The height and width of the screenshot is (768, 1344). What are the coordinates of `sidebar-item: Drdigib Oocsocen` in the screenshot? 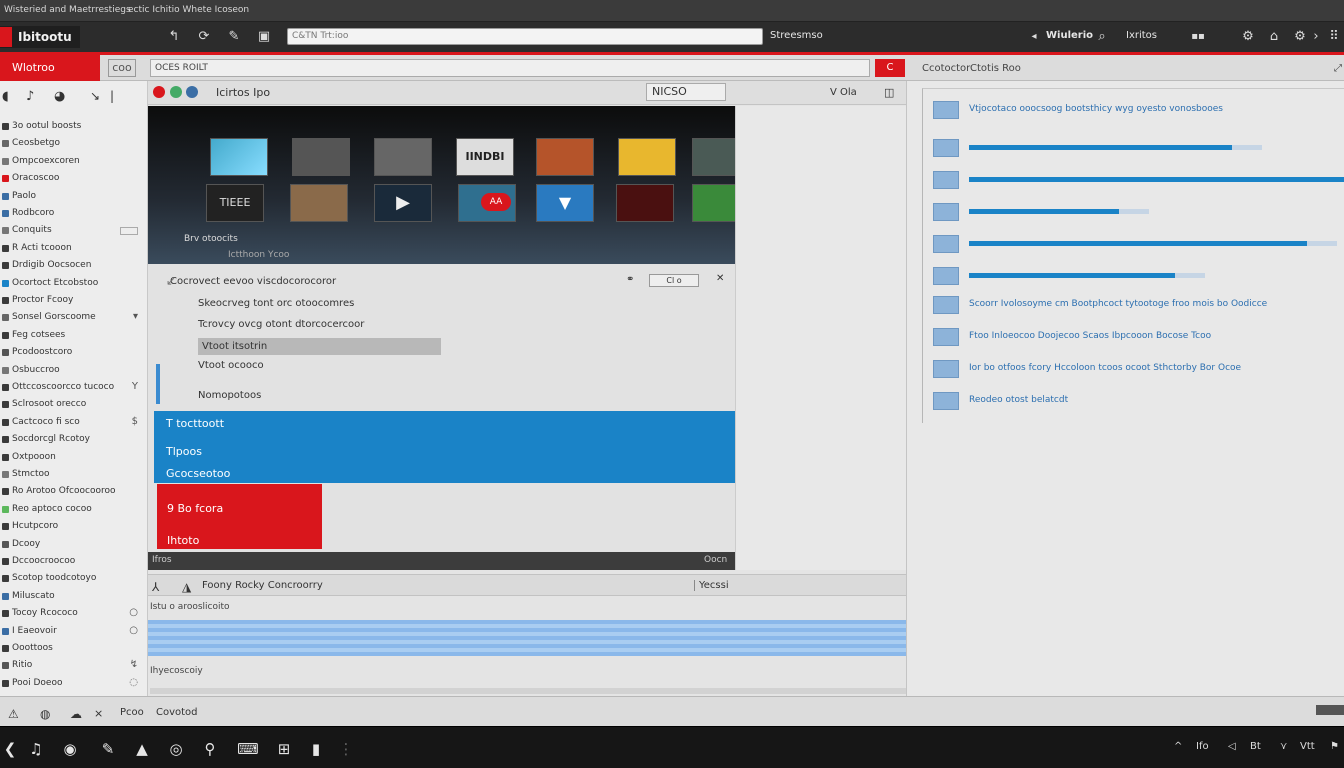 It's located at (74, 266).